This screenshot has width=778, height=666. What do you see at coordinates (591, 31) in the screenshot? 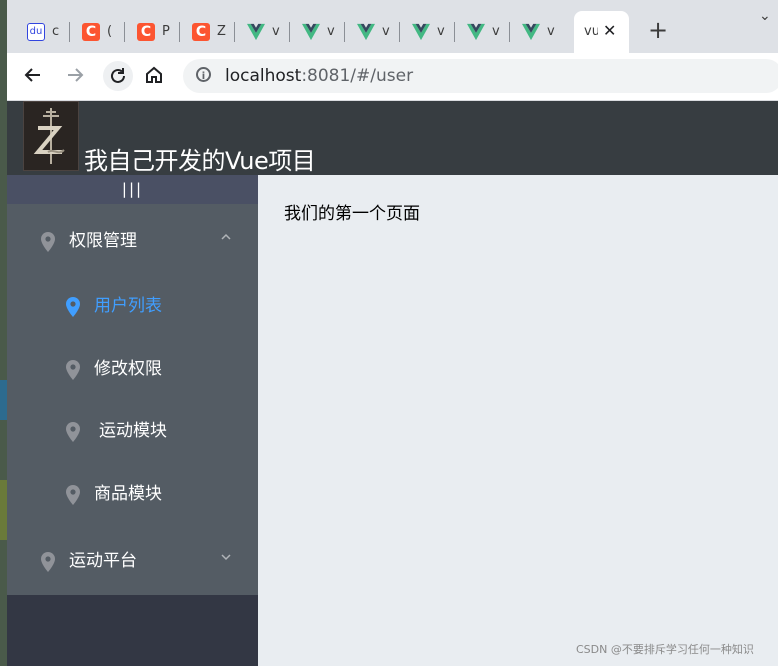
I see `tab-title: vu` at bounding box center [591, 31].